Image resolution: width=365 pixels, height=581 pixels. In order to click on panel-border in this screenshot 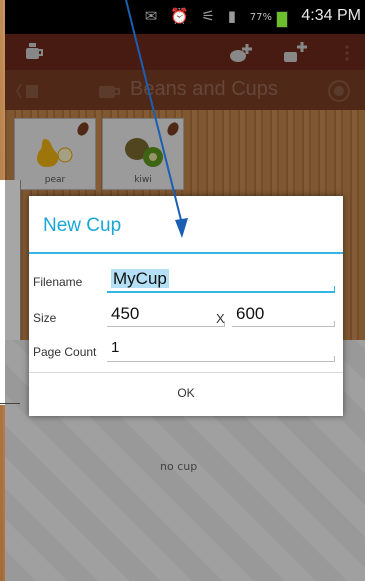, I will do `click(10, 403)`.